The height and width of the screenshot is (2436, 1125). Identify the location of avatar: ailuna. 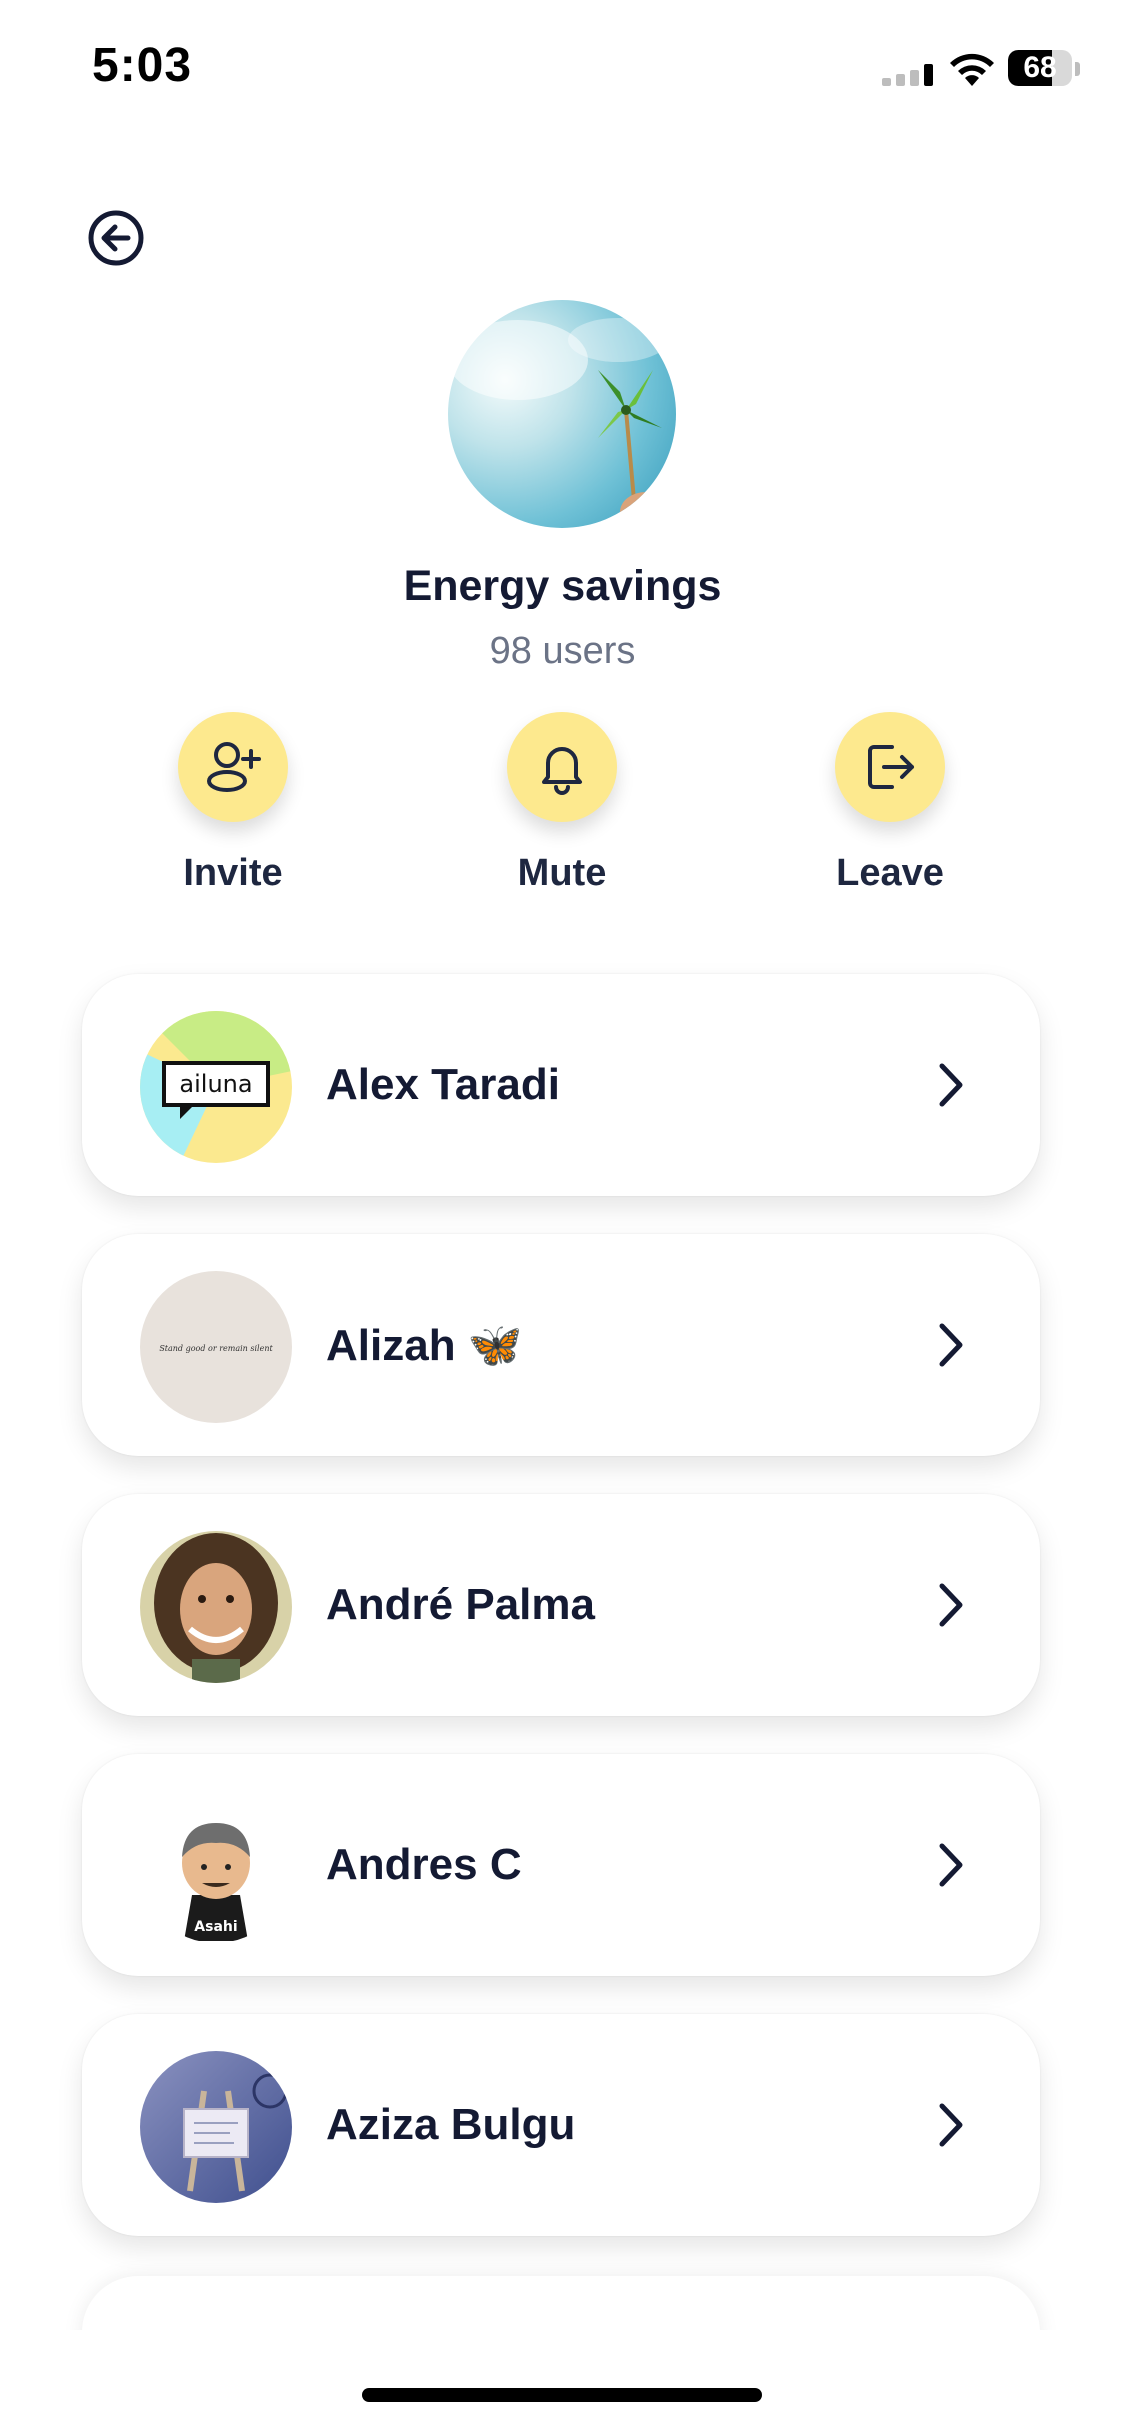
(216, 1087).